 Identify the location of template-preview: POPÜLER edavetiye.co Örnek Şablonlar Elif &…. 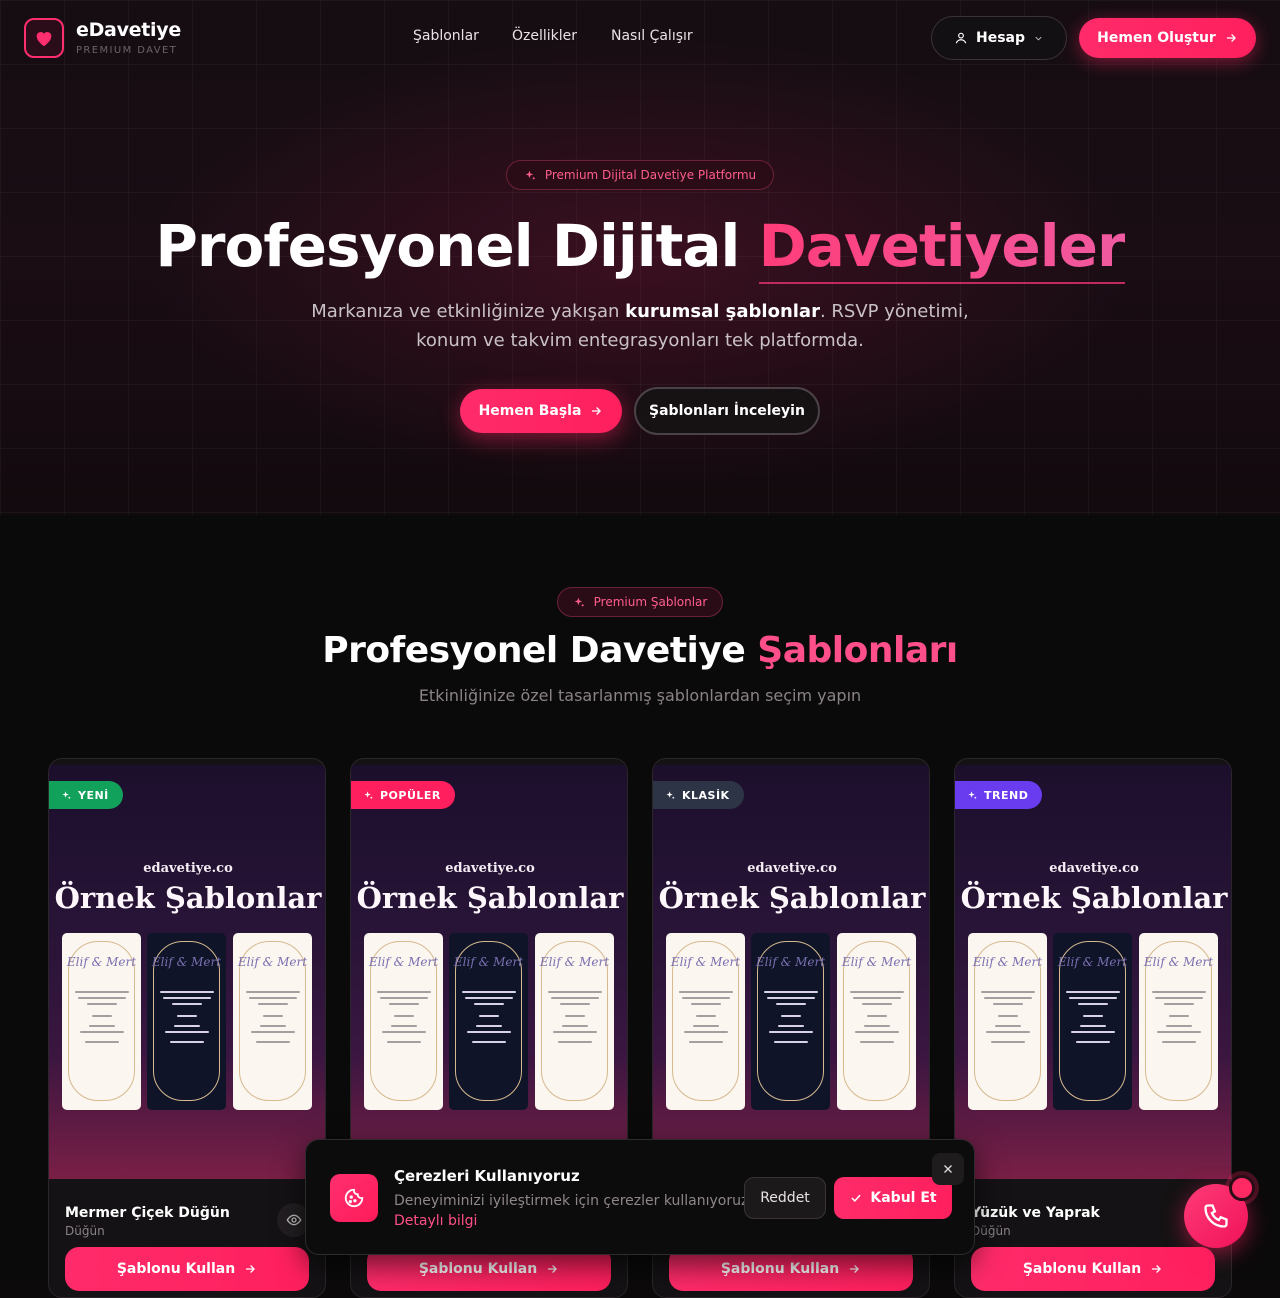
(489, 972).